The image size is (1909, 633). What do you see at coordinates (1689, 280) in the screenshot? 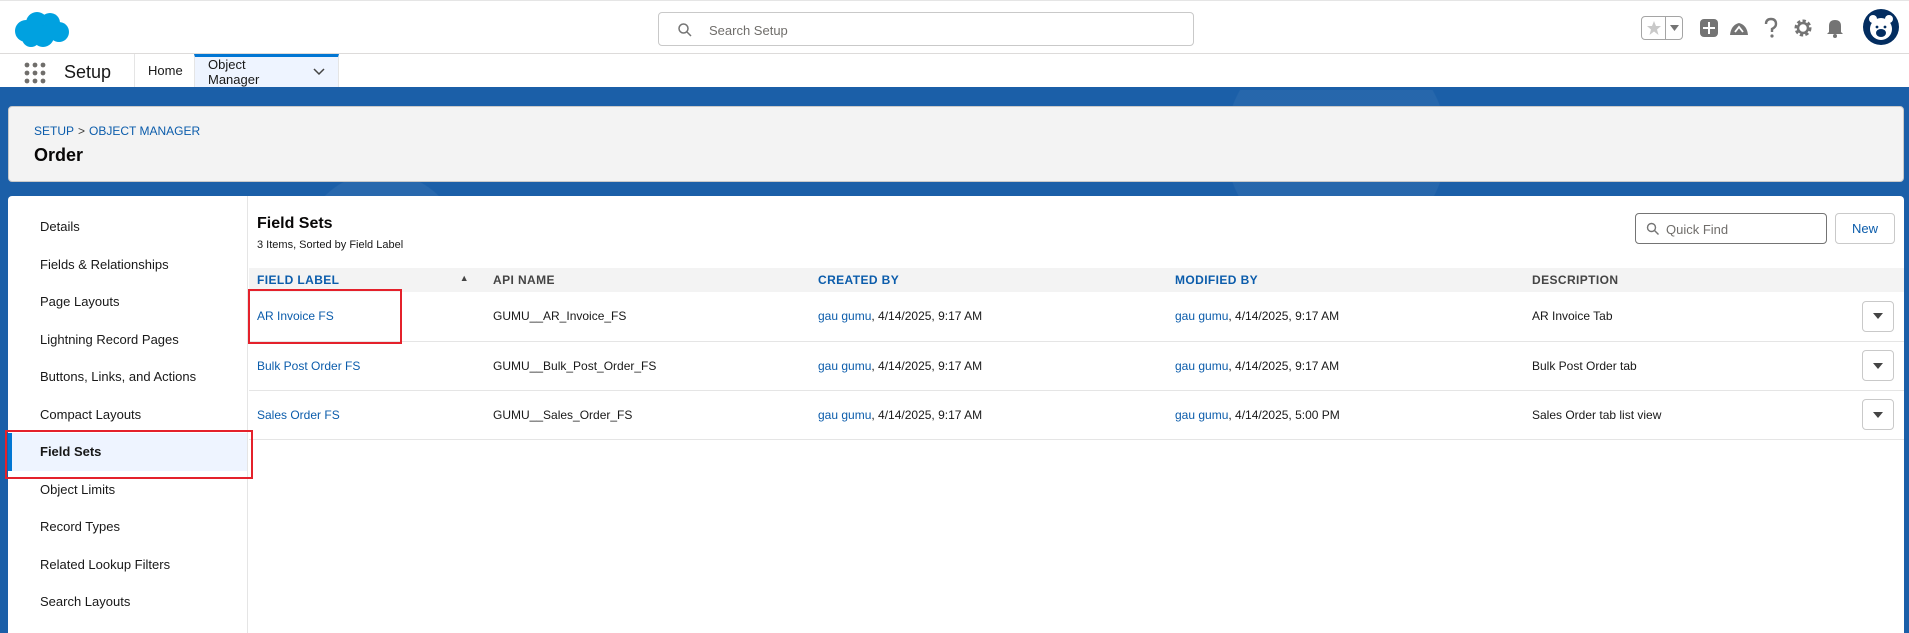
I see `column-header-description: DESCRIPTION` at bounding box center [1689, 280].